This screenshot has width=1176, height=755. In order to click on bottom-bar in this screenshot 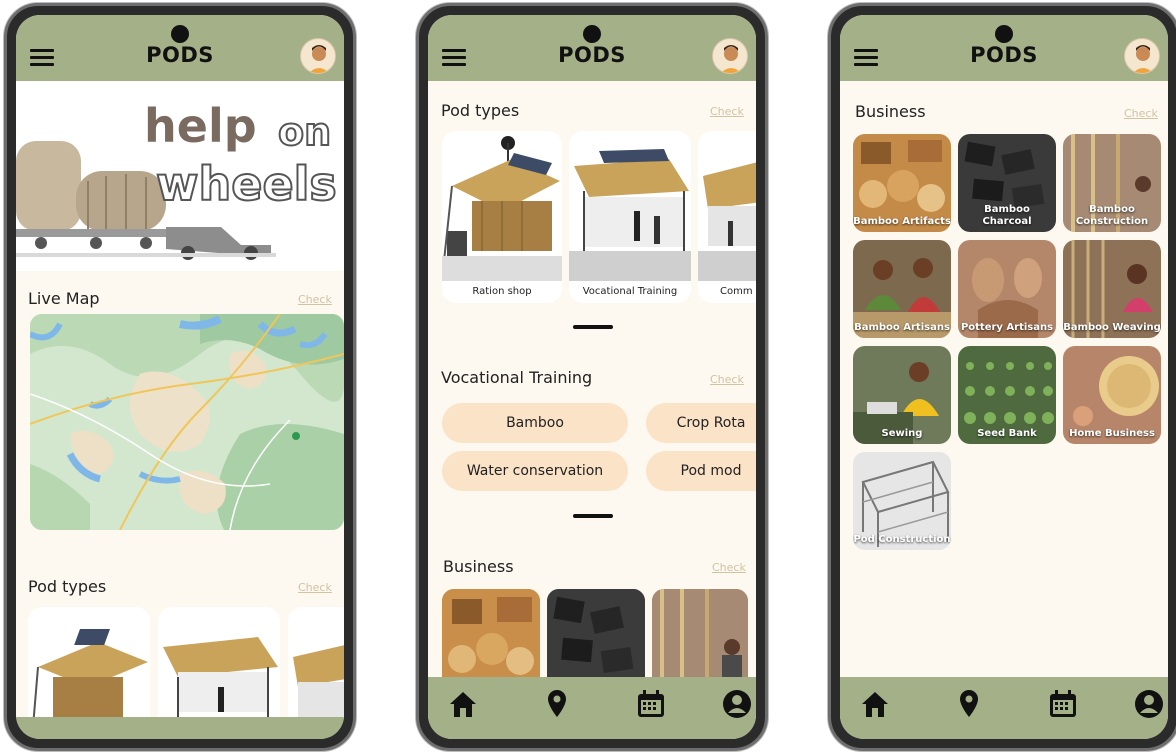, I will do `click(180, 728)`.